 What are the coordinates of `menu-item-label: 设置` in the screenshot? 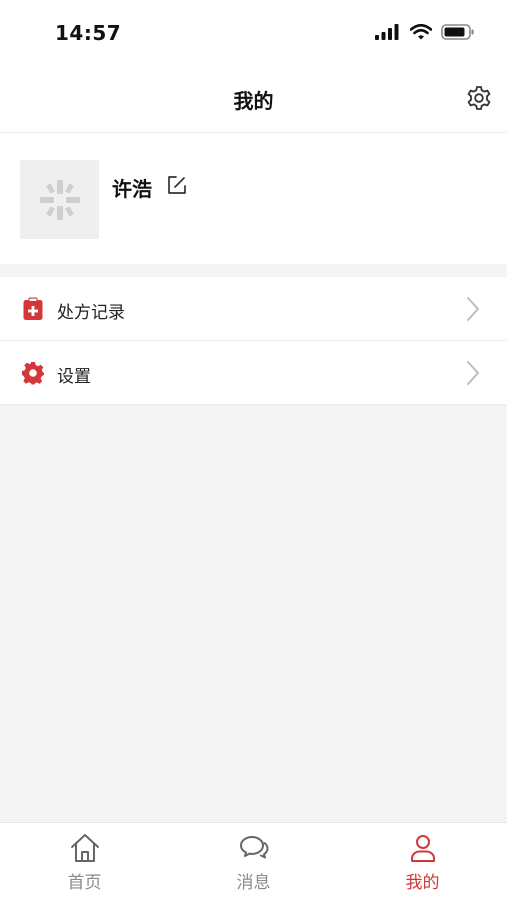 It's located at (74, 377).